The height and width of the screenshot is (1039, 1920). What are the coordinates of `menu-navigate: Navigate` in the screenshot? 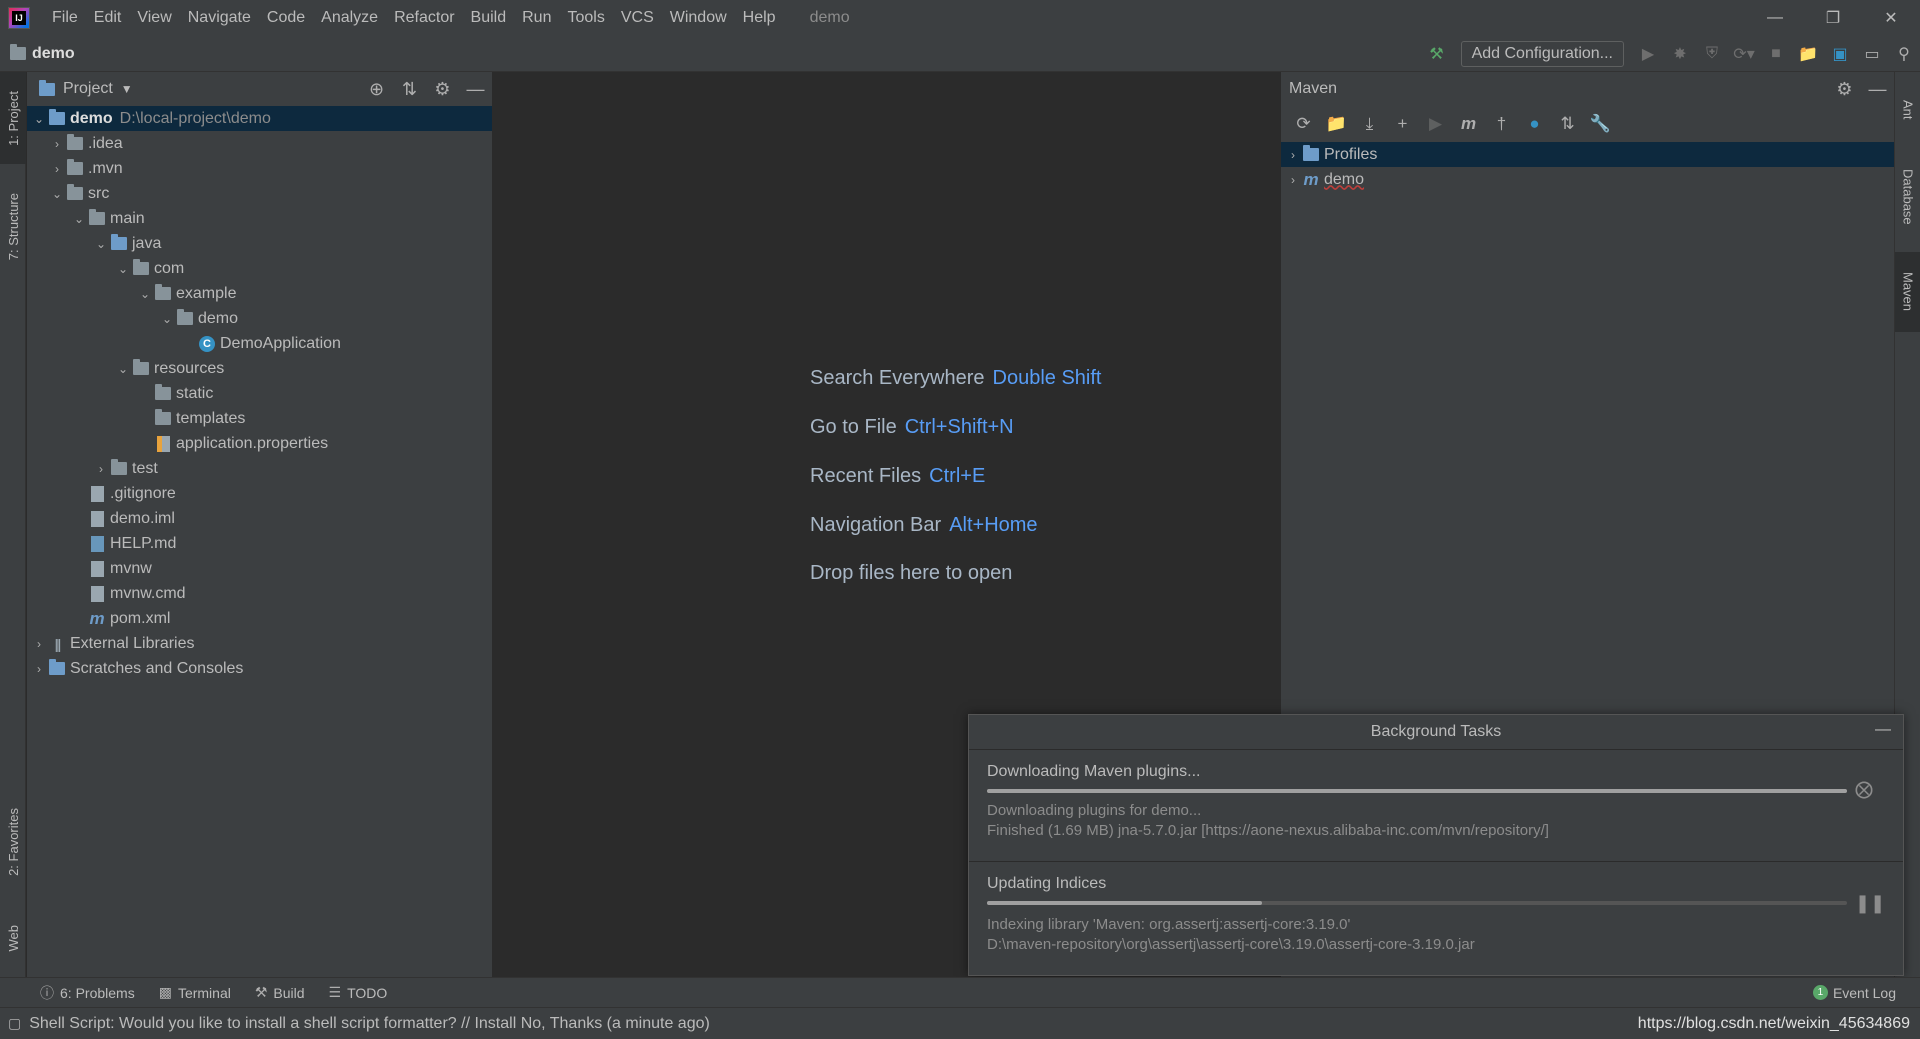 It's located at (219, 18).